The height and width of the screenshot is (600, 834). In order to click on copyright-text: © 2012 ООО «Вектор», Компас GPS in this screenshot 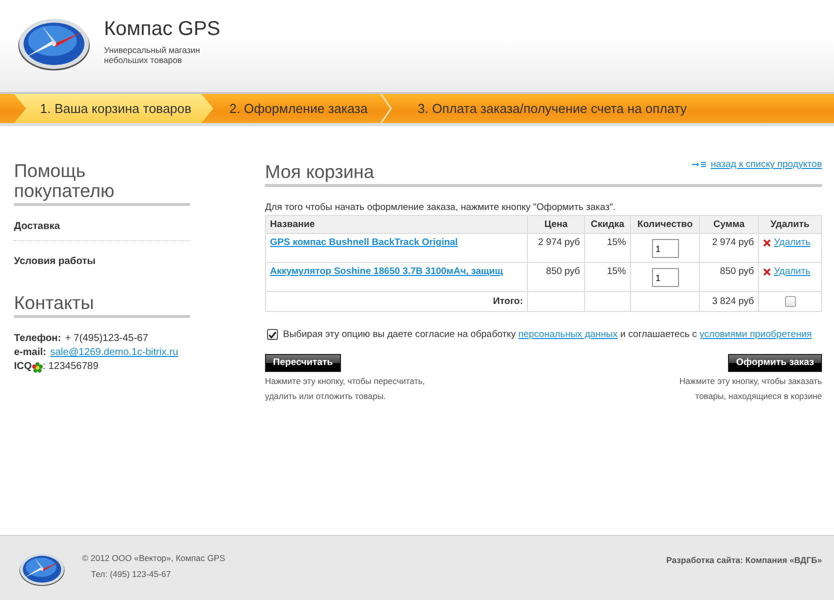, I will do `click(154, 558)`.